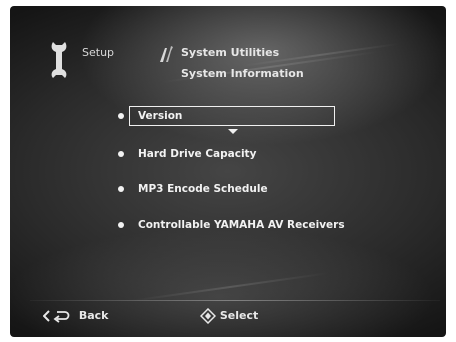 The height and width of the screenshot is (342, 456). What do you see at coordinates (197, 154) in the screenshot?
I see `menu-item-label: Hard Drive Capacity` at bounding box center [197, 154].